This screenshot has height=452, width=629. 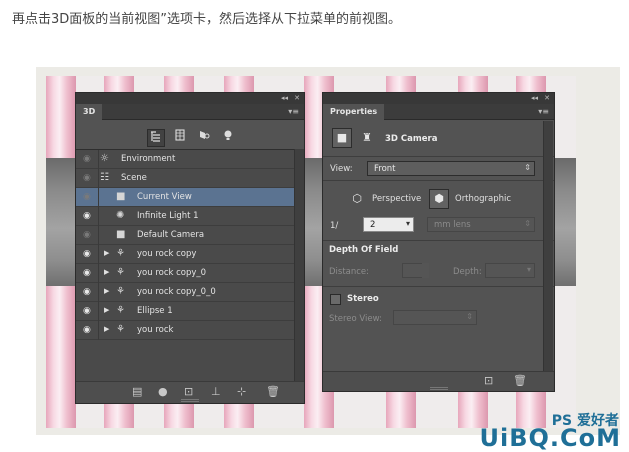 I want to click on tree-row-mesh: ◉ ▶ ⚘ you rock copy_0_0, so click(x=185, y=292).